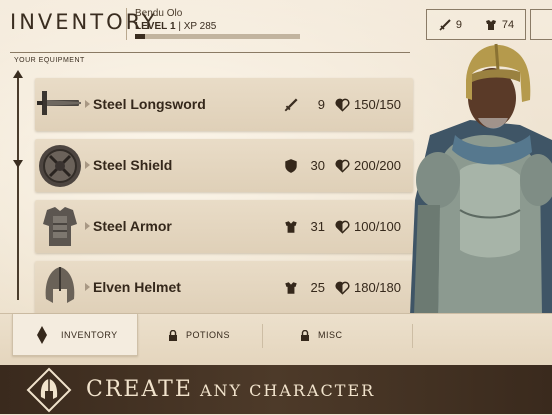 Image resolution: width=552 pixels, height=415 pixels. Describe the element at coordinates (49, 60) in the screenshot. I see `equipment-section-label: YOUR EQUIPMENT` at that location.